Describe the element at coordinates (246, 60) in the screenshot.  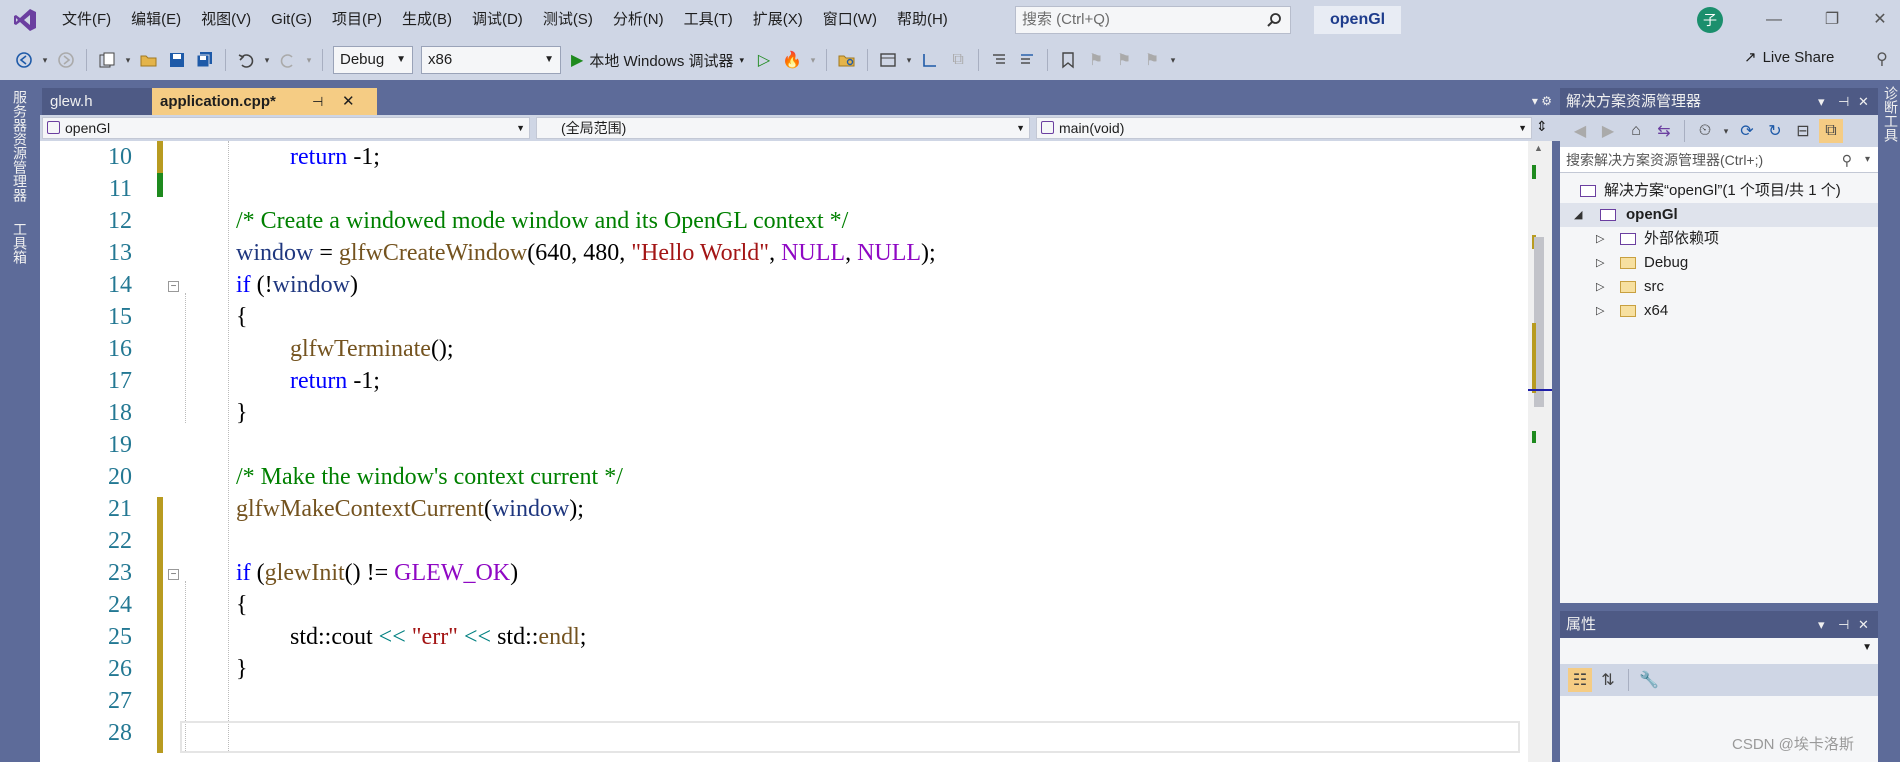
I see `undo-icon` at that location.